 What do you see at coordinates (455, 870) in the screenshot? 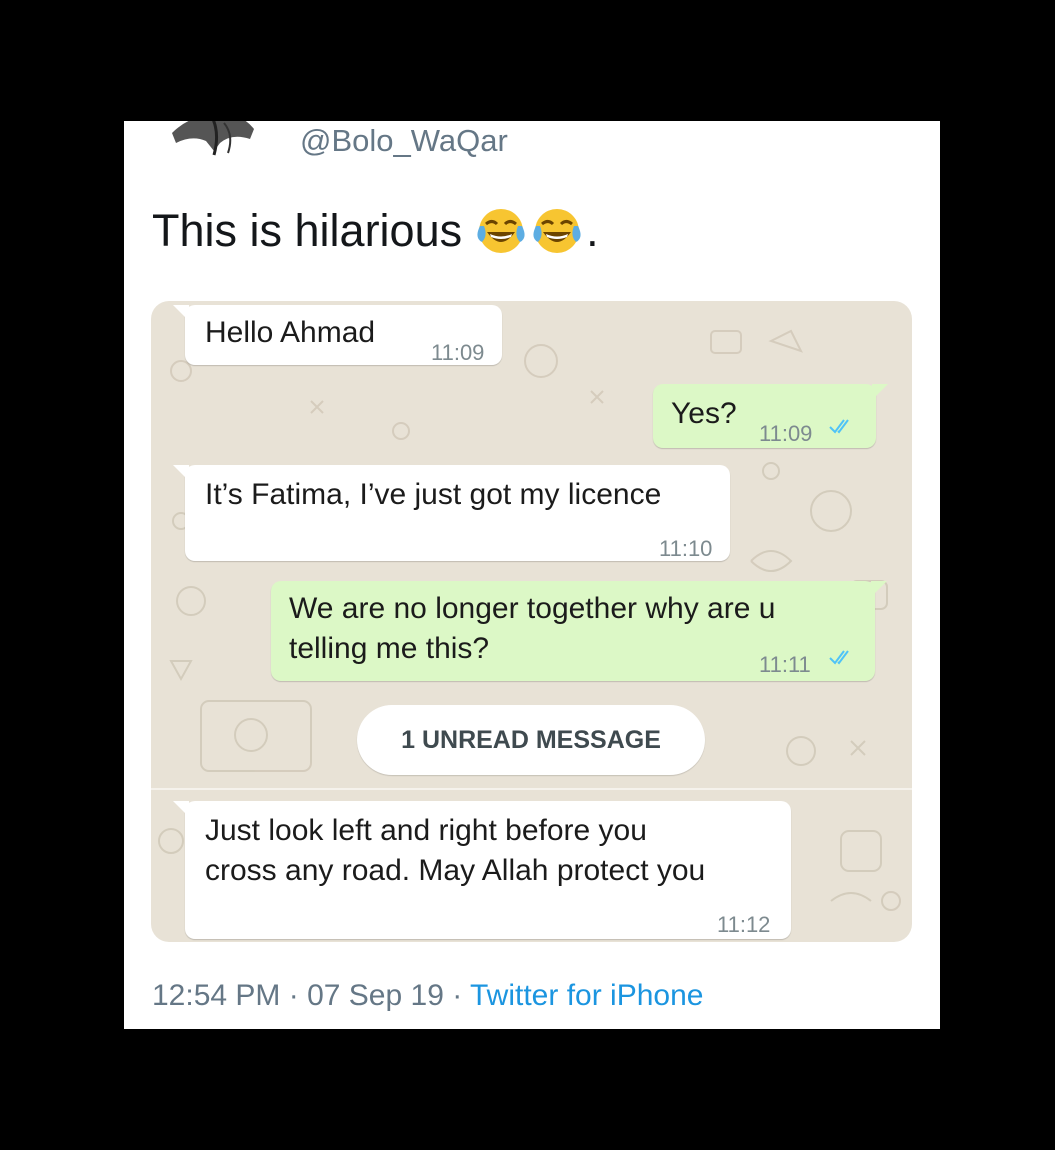
I see `message-text-line: cross any road. May Allah protect you` at bounding box center [455, 870].